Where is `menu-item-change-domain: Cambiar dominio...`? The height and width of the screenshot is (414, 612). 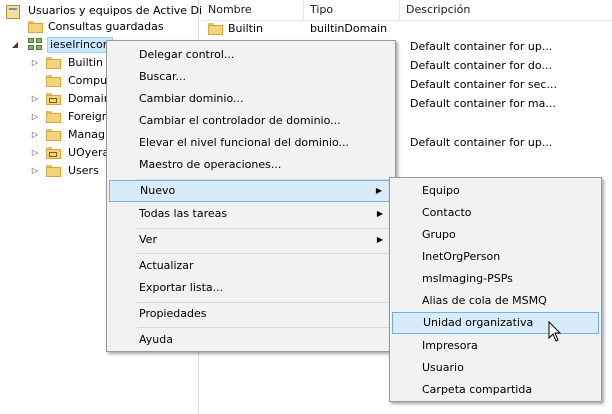 menu-item-change-domain: Cambiar dominio... is located at coordinates (251, 99).